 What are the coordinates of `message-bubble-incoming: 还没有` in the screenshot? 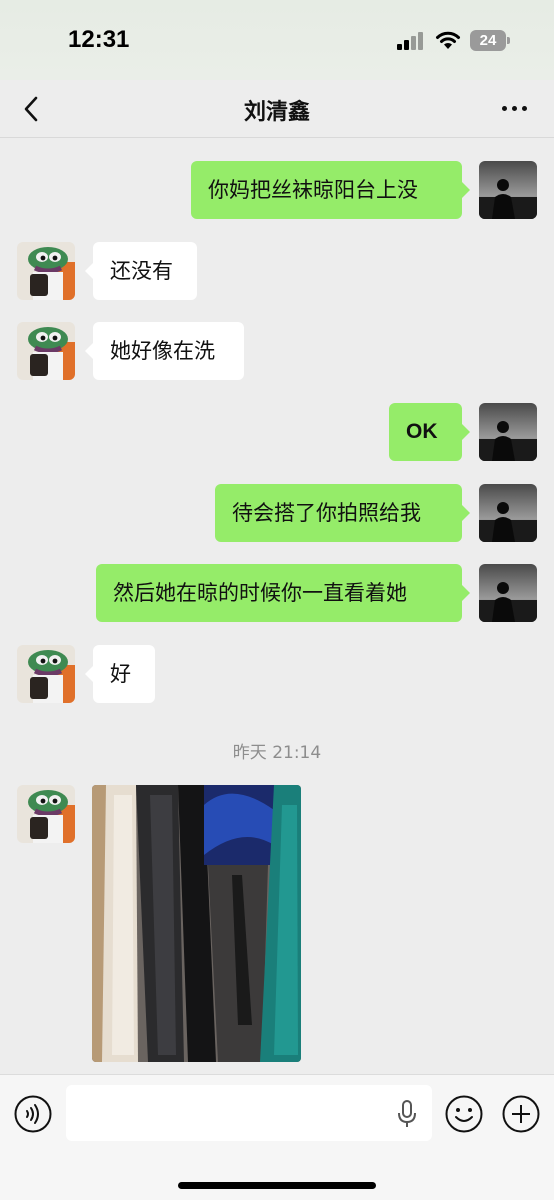 It's located at (141, 271).